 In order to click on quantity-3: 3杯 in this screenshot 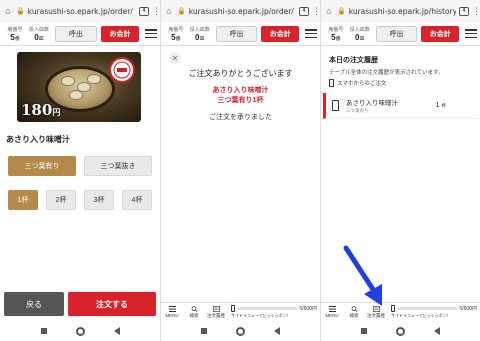, I will do `click(99, 200)`.